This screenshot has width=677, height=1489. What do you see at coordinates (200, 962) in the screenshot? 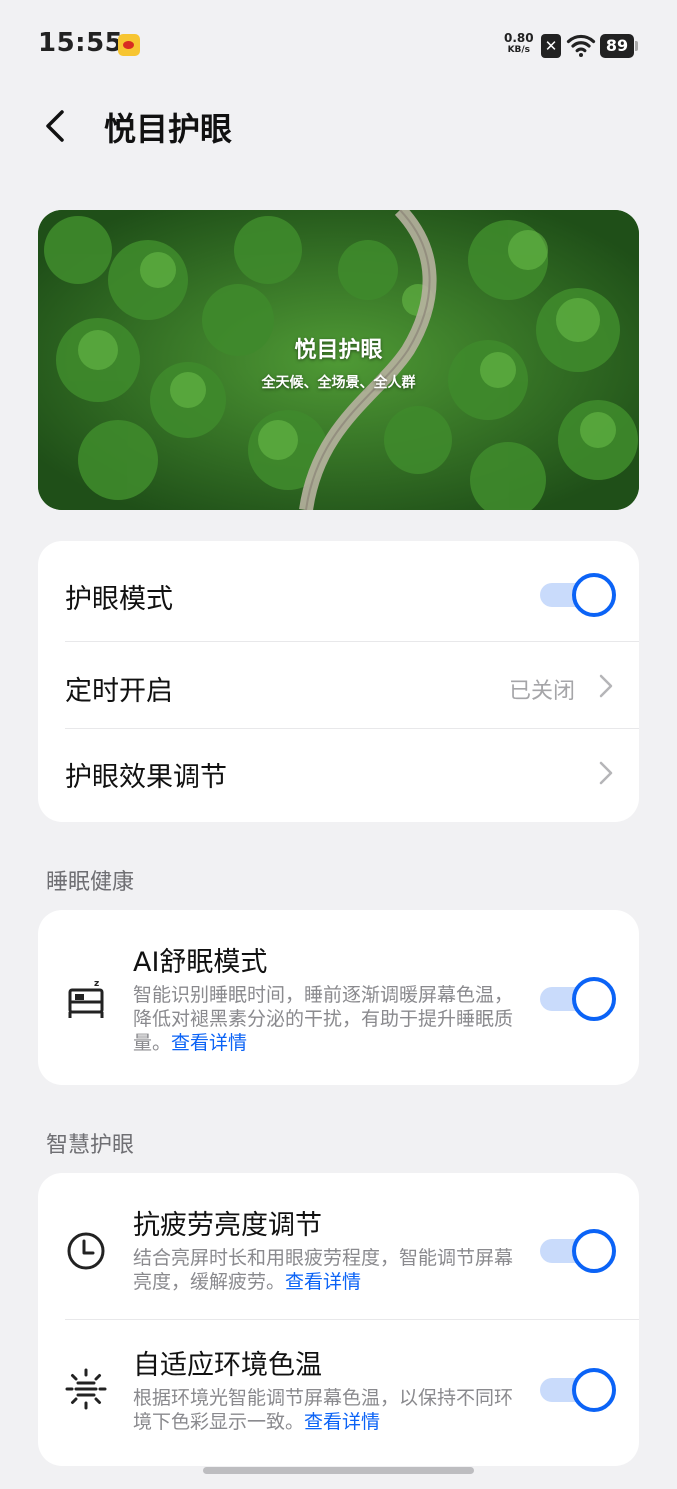
I see `ai-sleep-mode-title: AI舒眠模式` at bounding box center [200, 962].